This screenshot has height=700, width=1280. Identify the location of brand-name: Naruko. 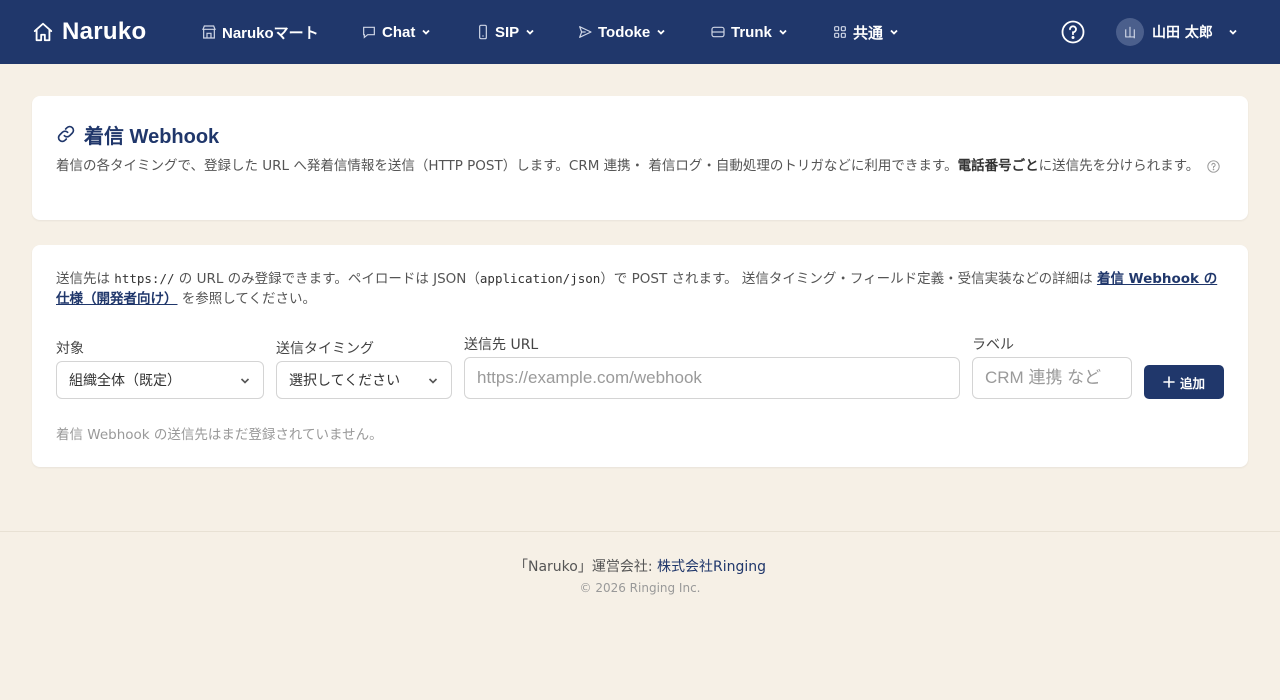
(104, 31).